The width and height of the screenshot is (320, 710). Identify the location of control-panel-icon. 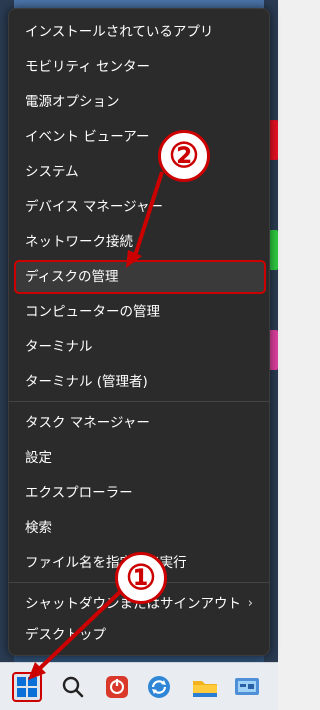
(247, 686).